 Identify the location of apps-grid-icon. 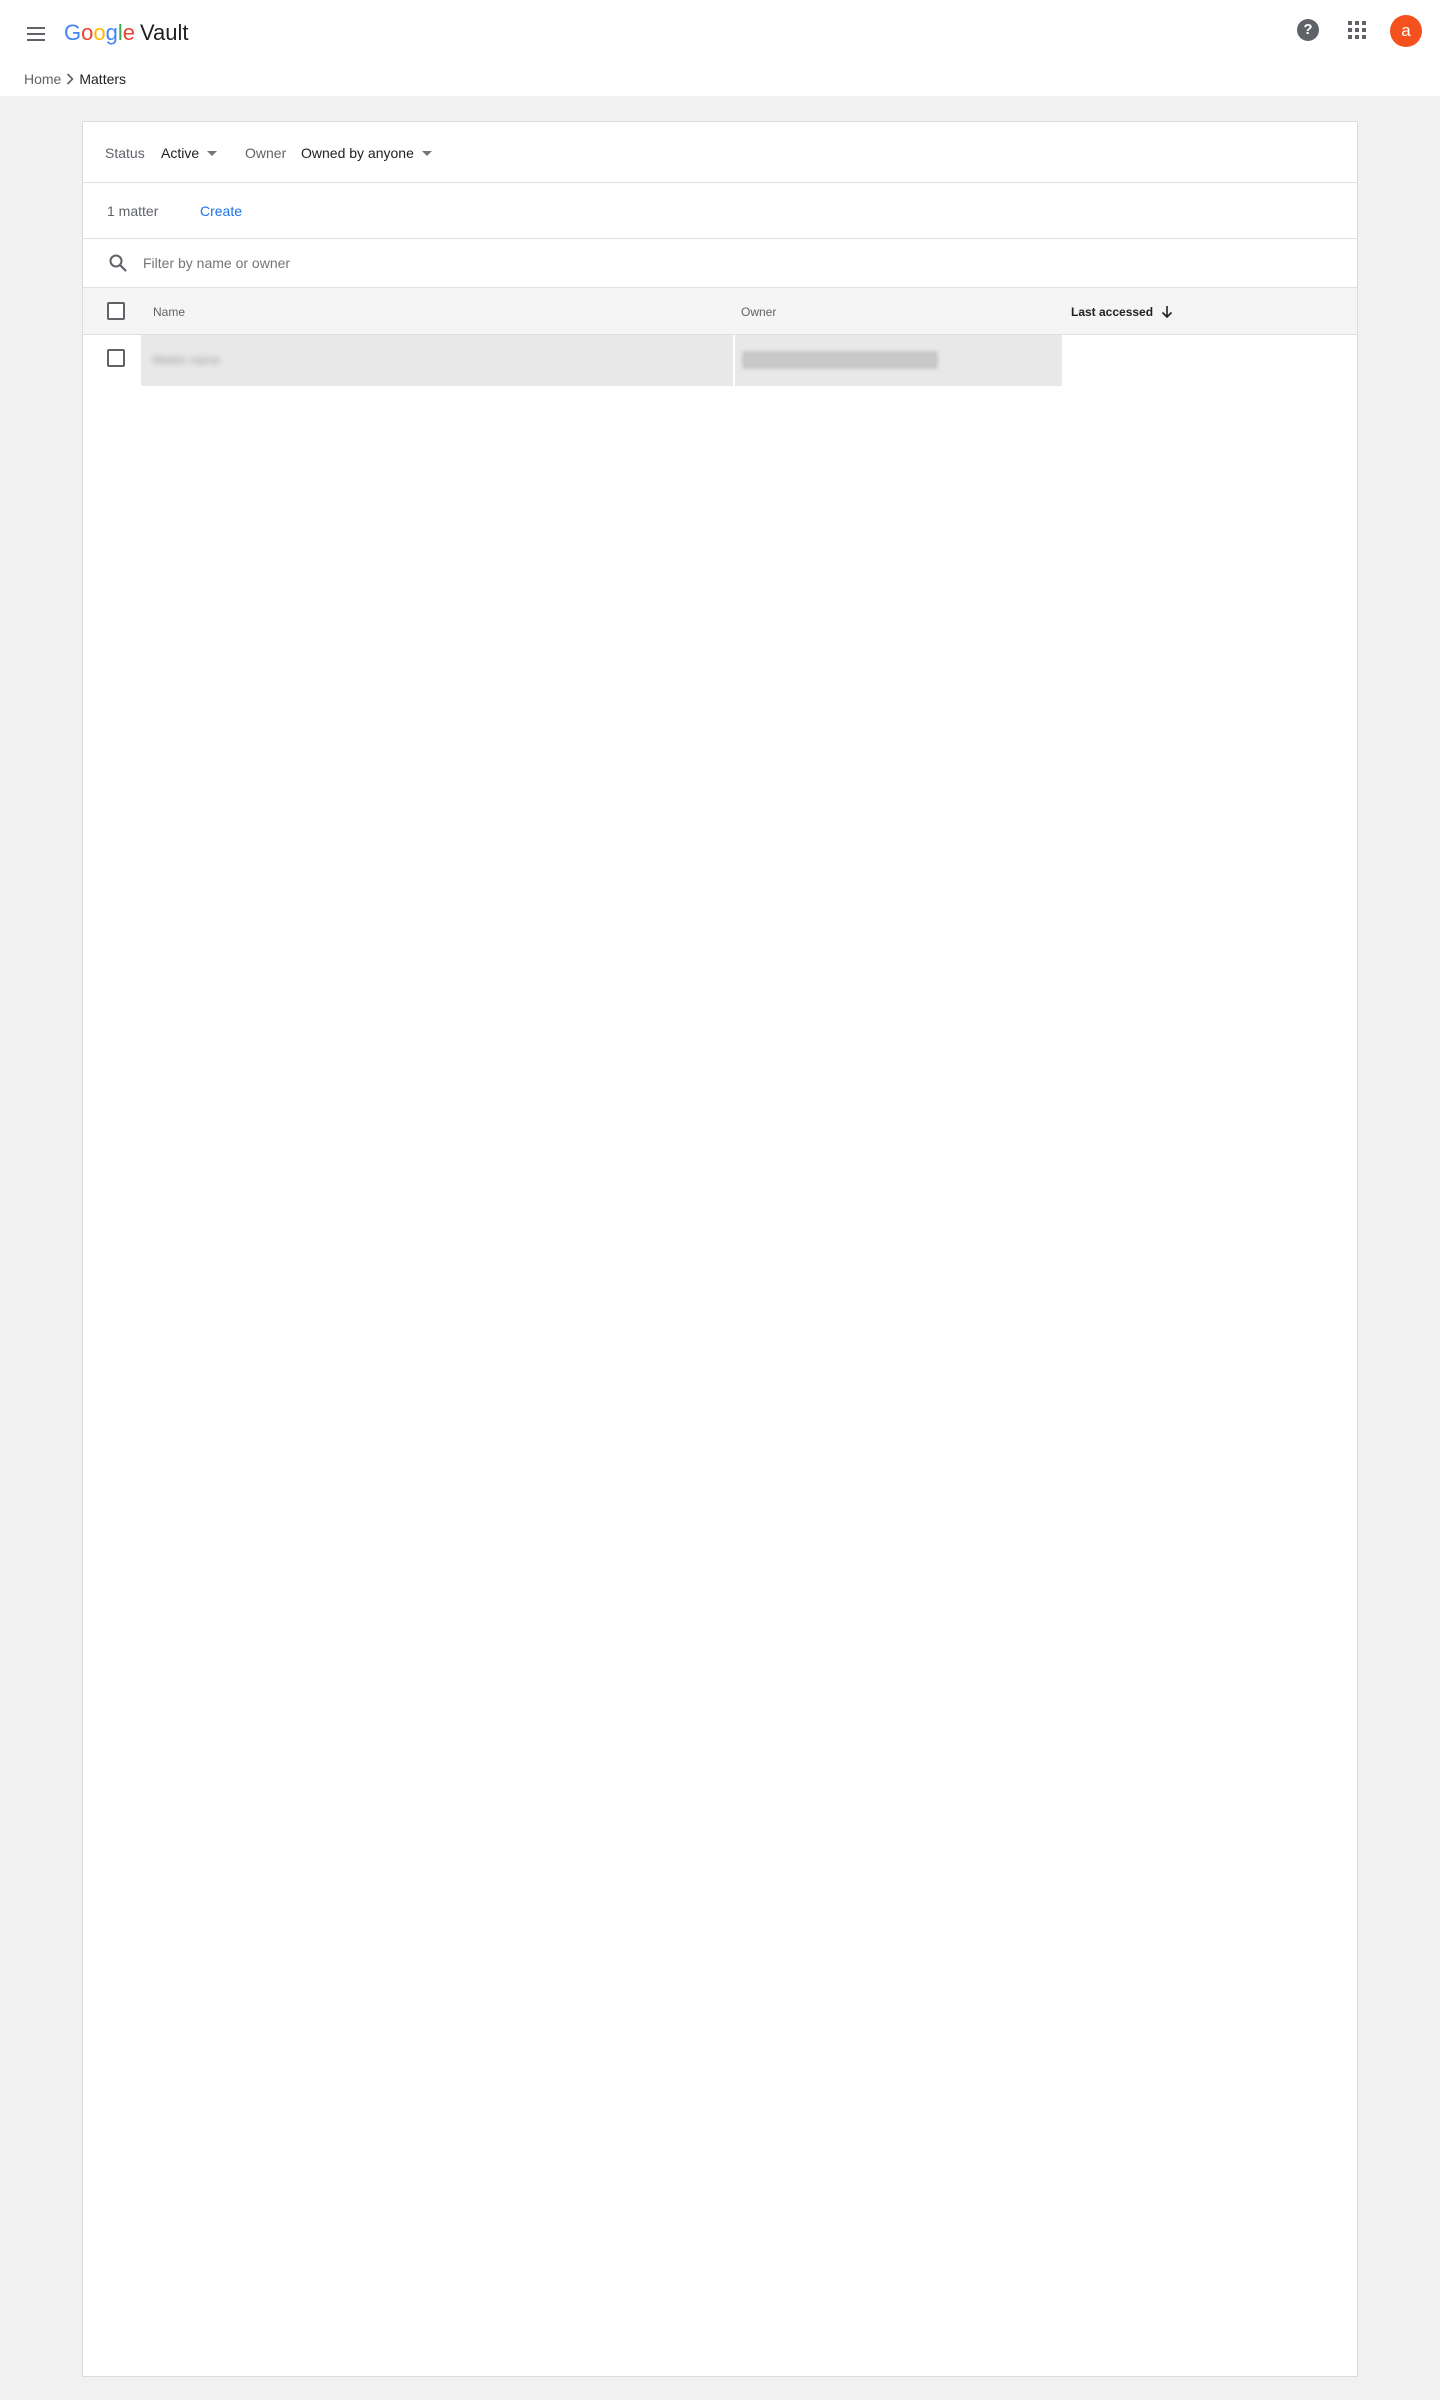
(1358, 31).